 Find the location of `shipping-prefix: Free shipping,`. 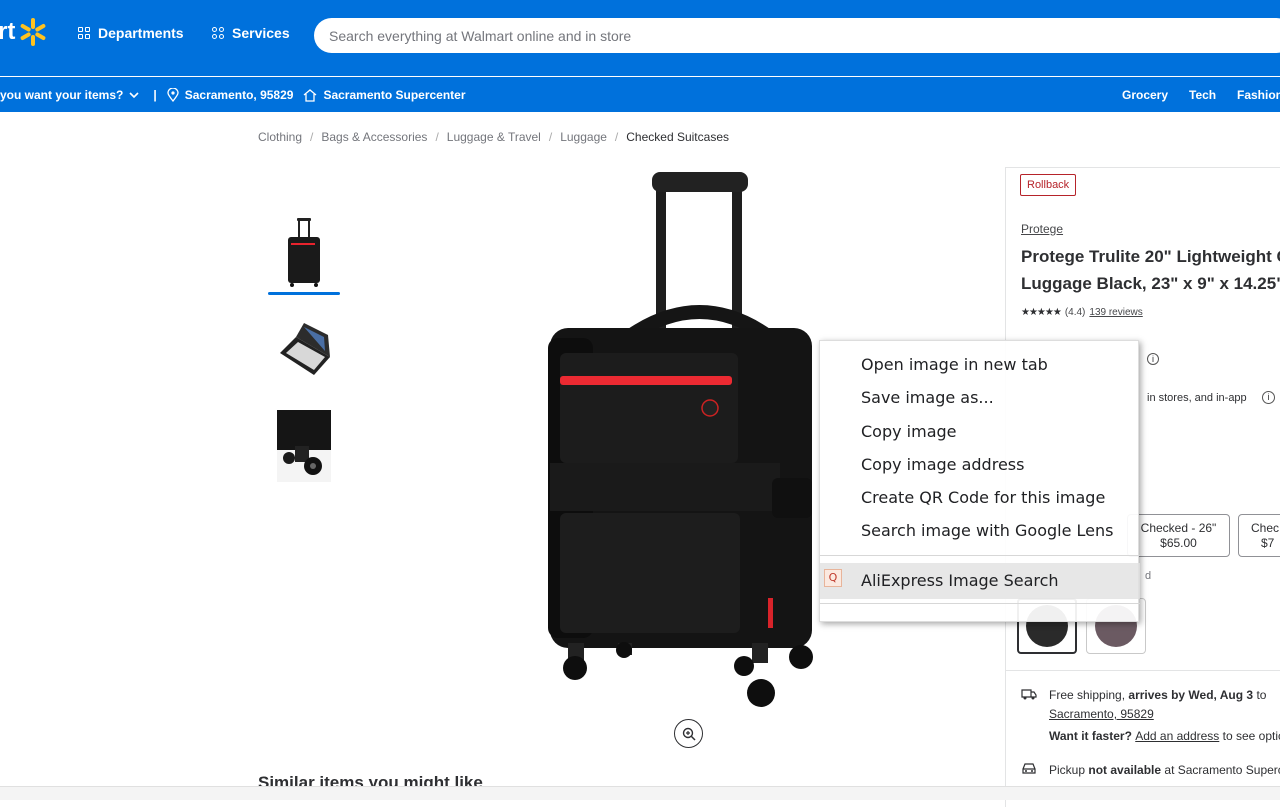

shipping-prefix: Free shipping, is located at coordinates (1089, 695).